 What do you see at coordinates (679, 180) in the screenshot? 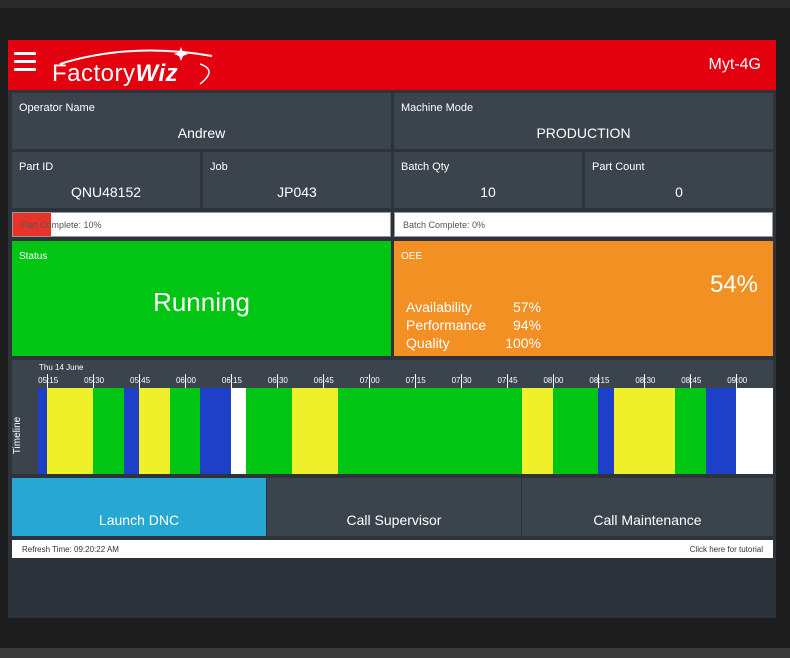
I see `part-count-tile: Part Count 0` at bounding box center [679, 180].